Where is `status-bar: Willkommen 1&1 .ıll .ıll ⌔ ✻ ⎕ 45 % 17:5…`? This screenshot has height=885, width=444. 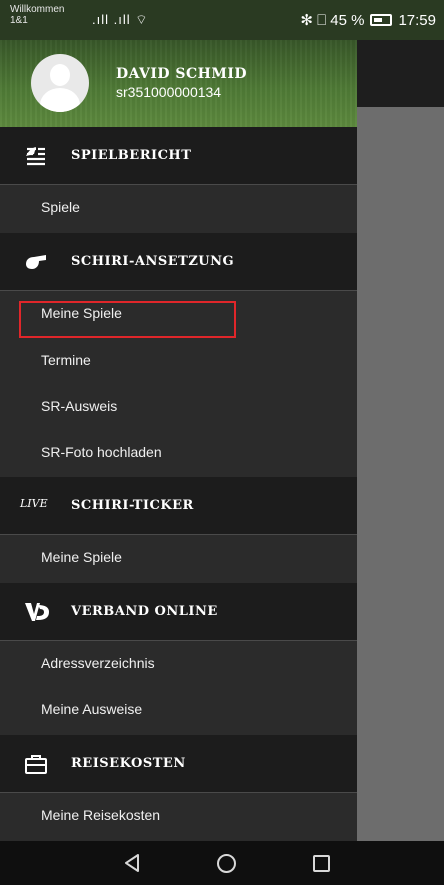
status-bar: Willkommen 1&1 .ıll .ıll ⌔ ✻ ⎕ 45 % 17:5… is located at coordinates (222, 20).